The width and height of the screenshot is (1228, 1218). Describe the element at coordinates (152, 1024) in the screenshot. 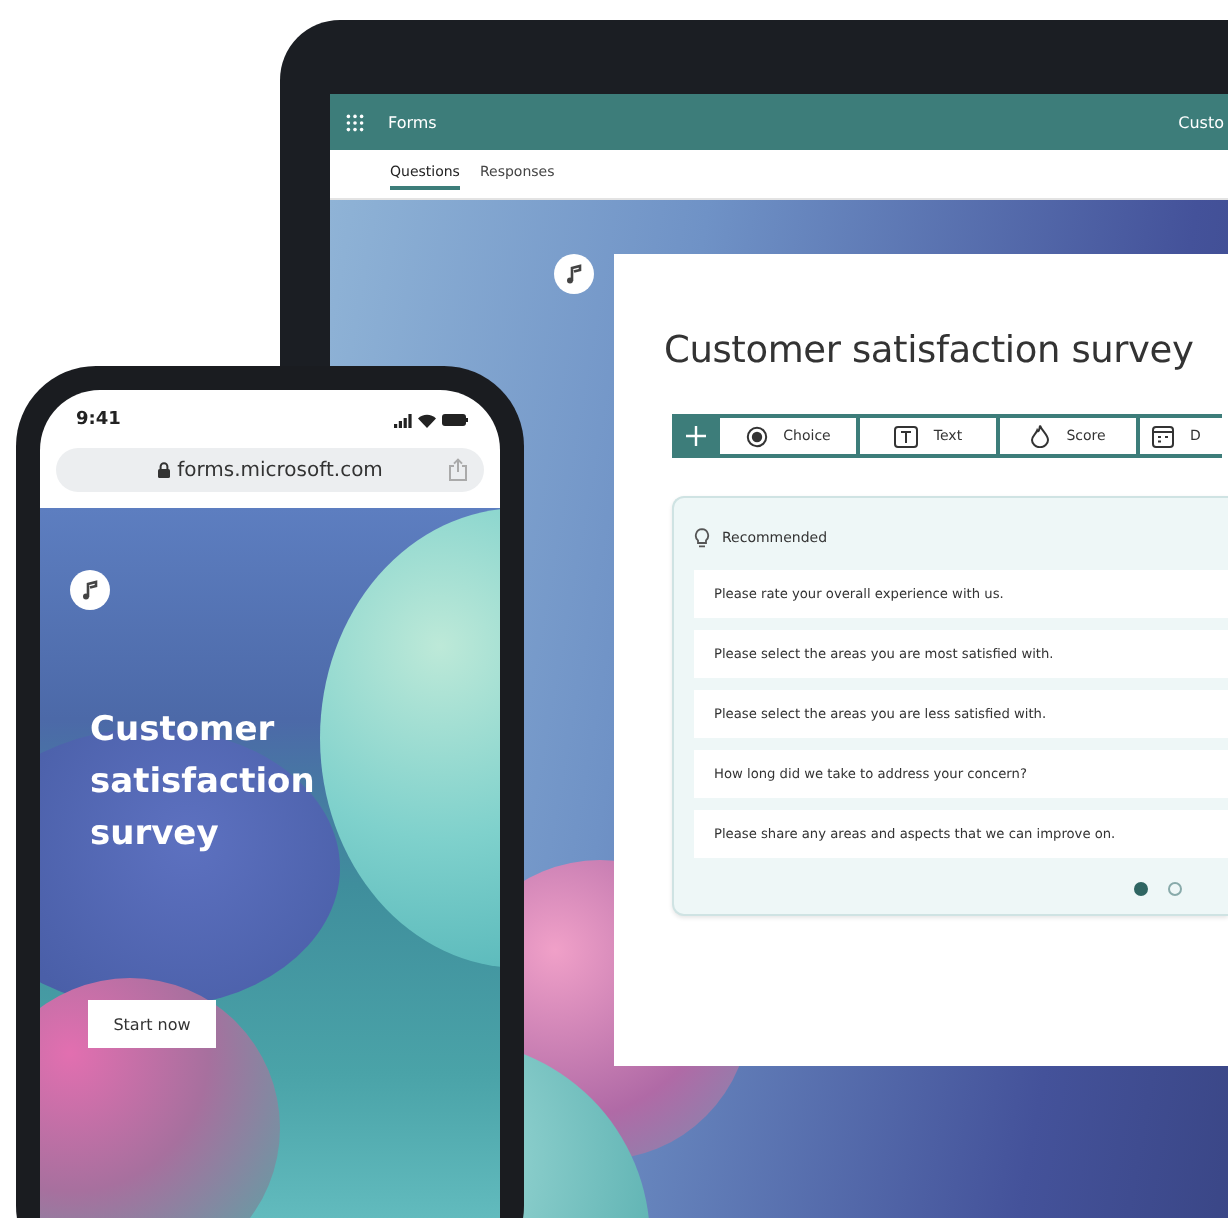

I see `start-now-button: Start now` at that location.